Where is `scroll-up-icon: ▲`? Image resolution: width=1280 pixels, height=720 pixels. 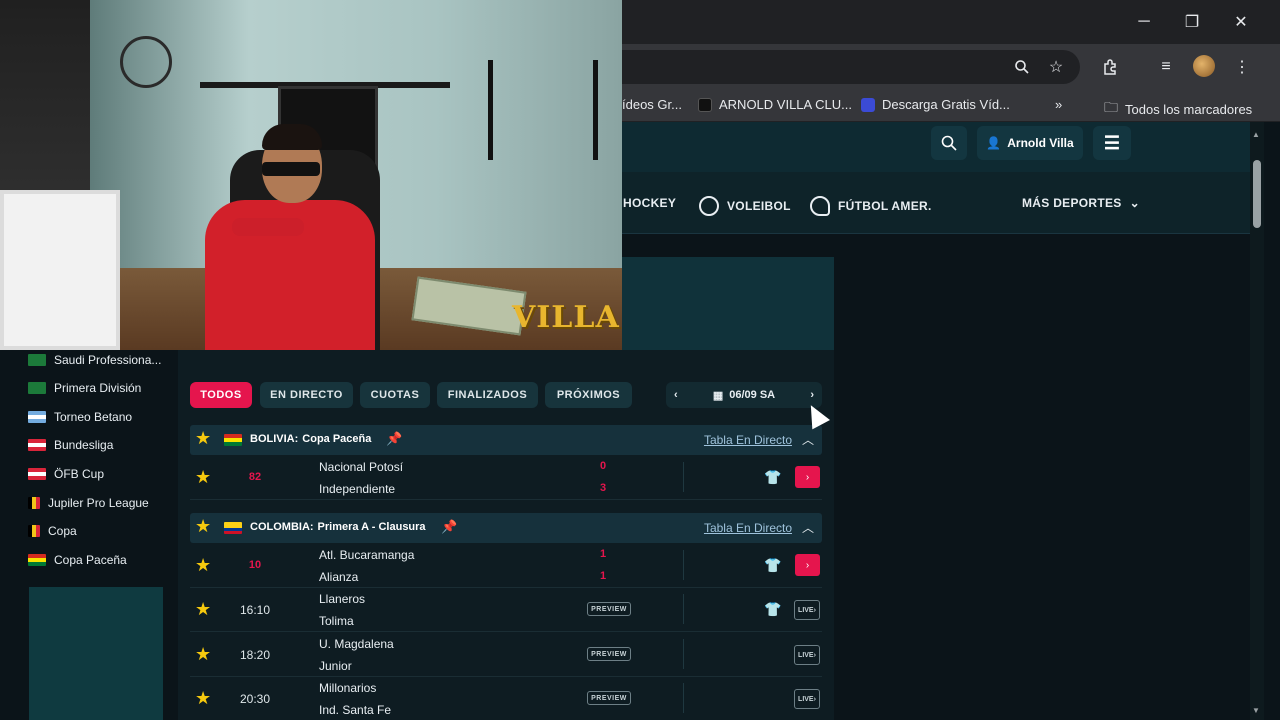
scroll-up-icon: ▲ is located at coordinates (1256, 134).